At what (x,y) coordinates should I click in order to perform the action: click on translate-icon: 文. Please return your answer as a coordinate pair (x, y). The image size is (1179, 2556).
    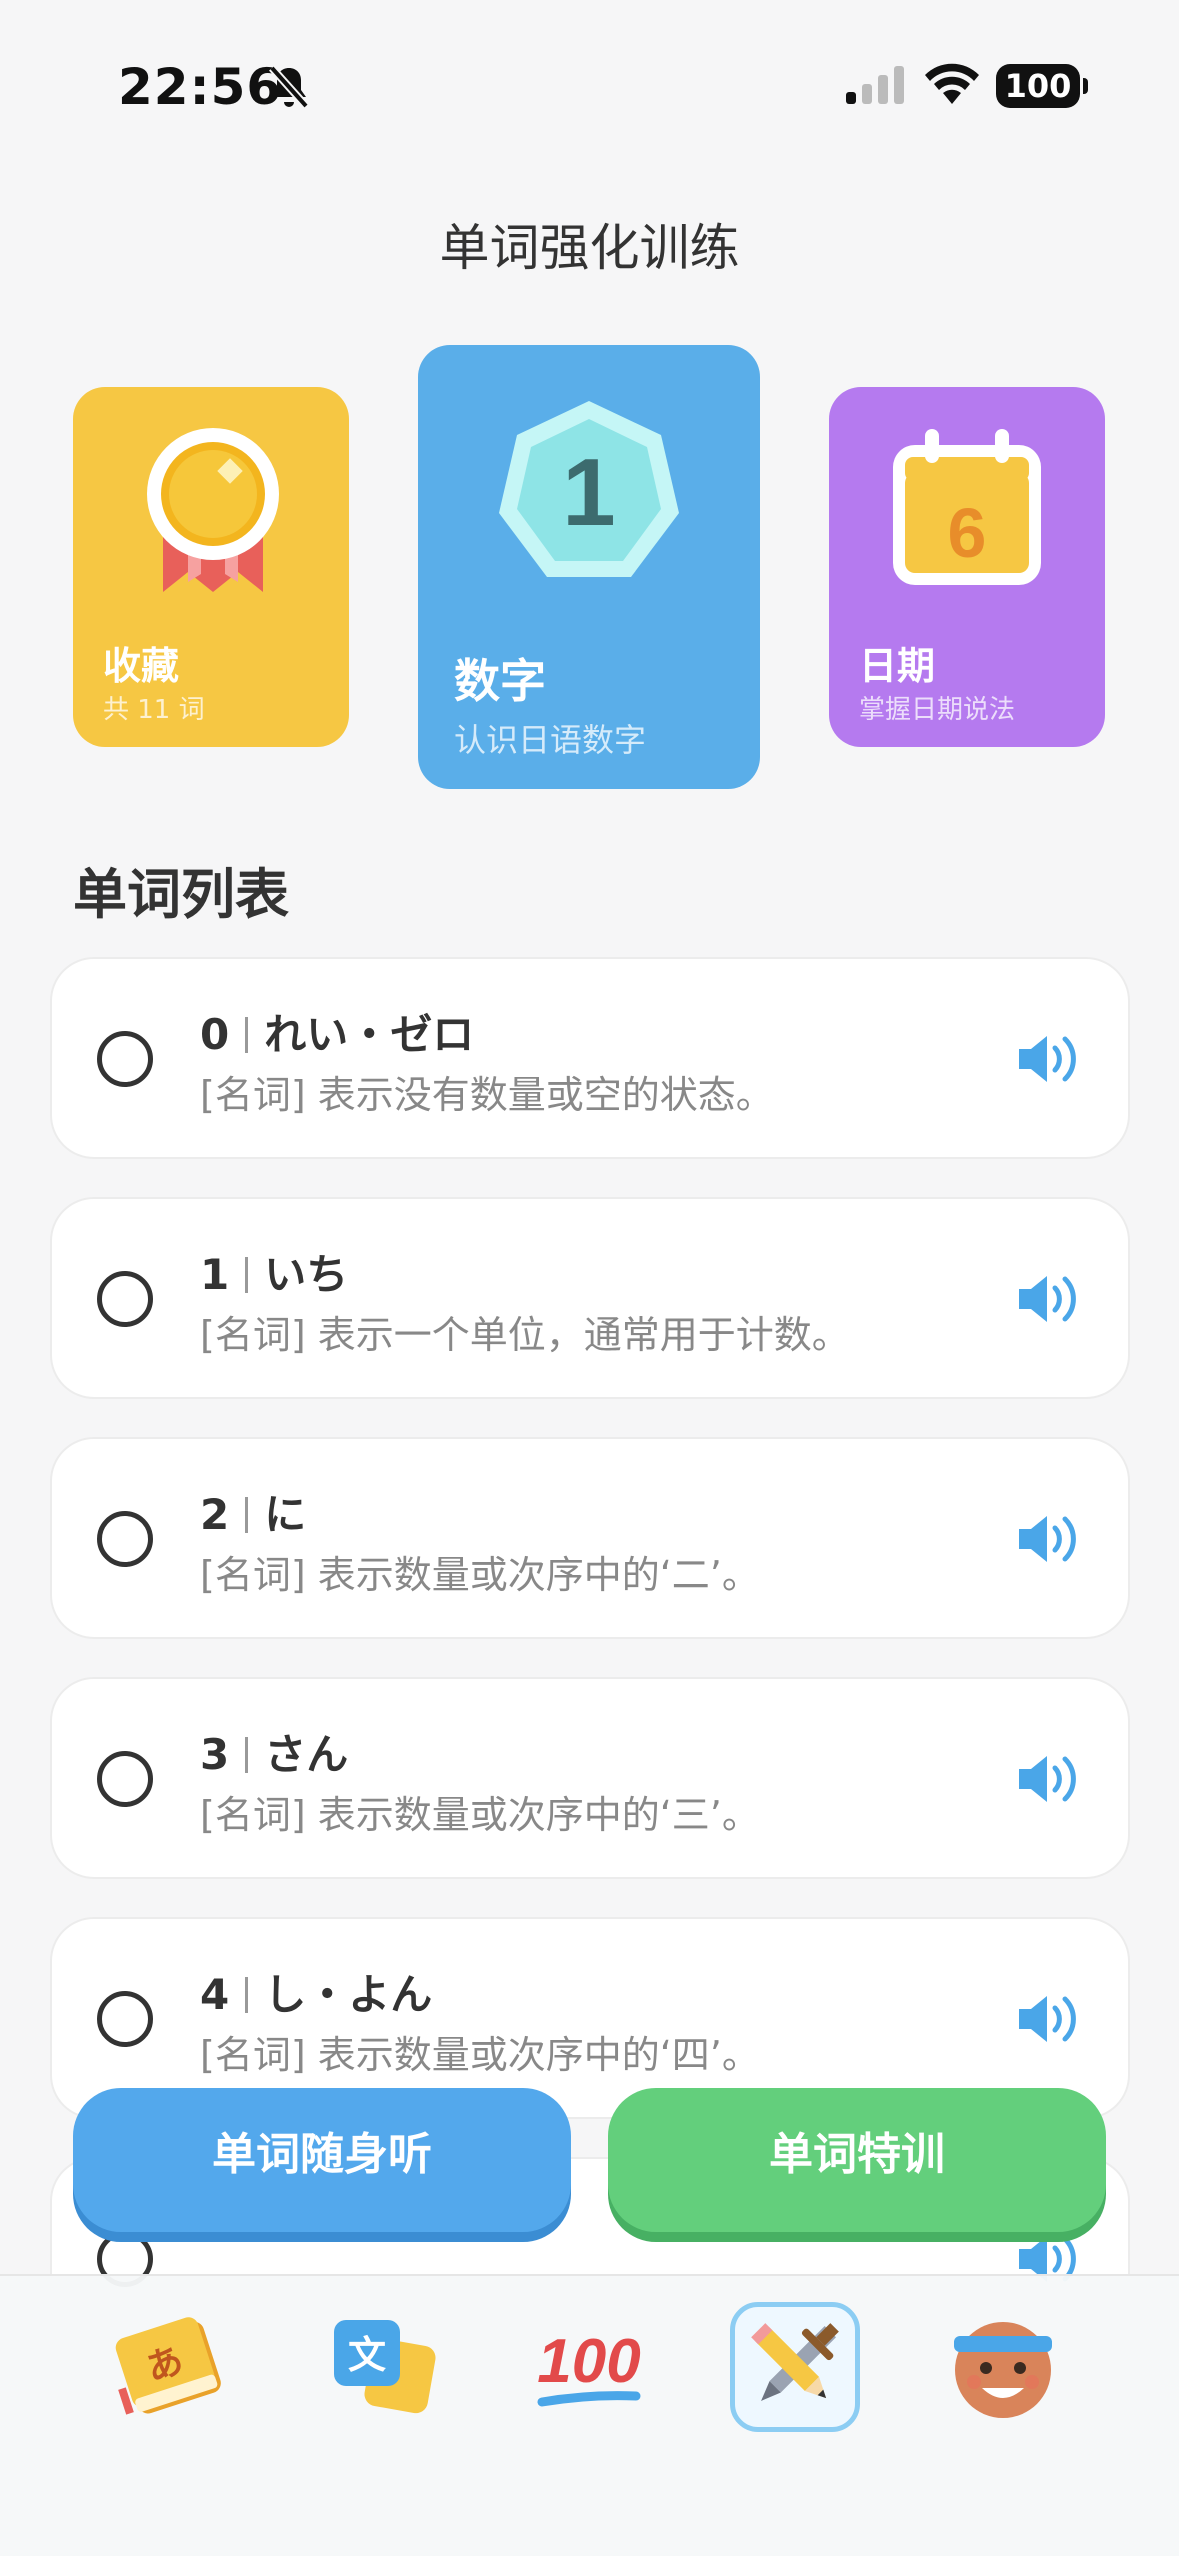
    Looking at the image, I should click on (385, 2367).